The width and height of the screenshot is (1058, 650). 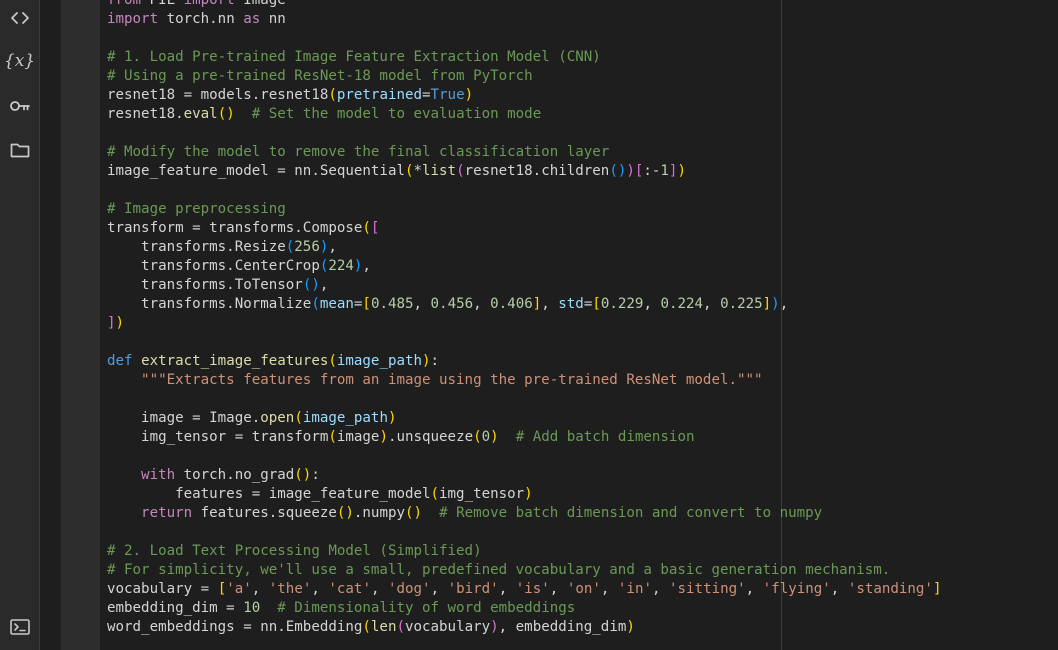 I want to click on code-token: from, so click(x=124, y=4).